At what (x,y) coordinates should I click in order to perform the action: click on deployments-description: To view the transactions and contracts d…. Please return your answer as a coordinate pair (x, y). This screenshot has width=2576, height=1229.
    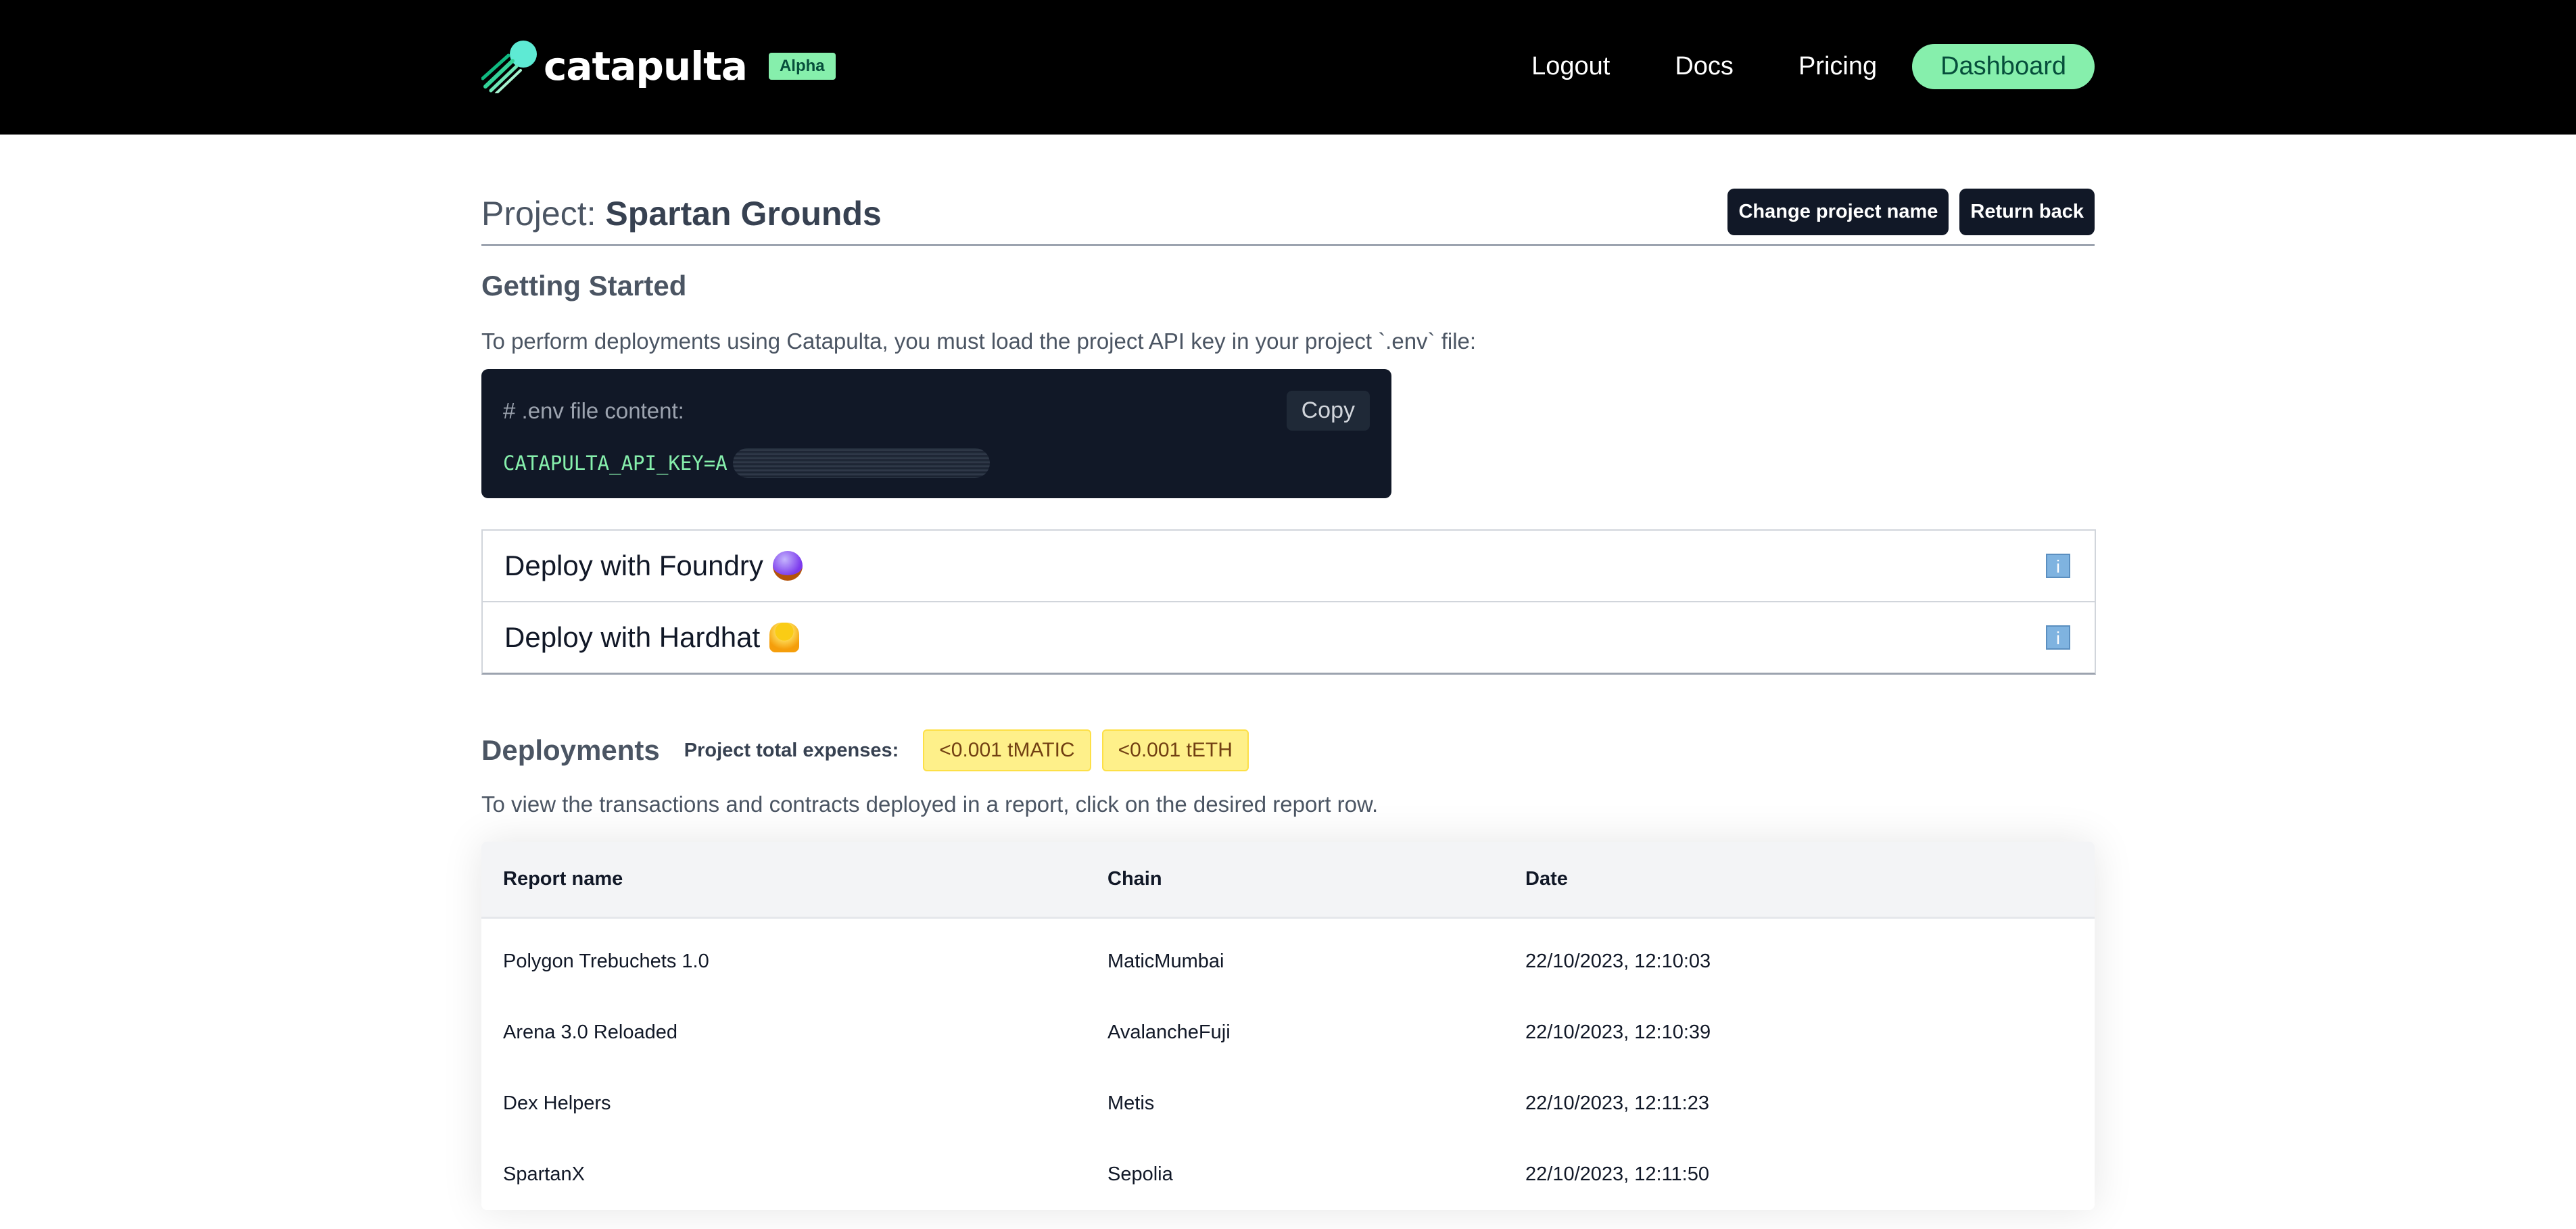
    Looking at the image, I should click on (930, 804).